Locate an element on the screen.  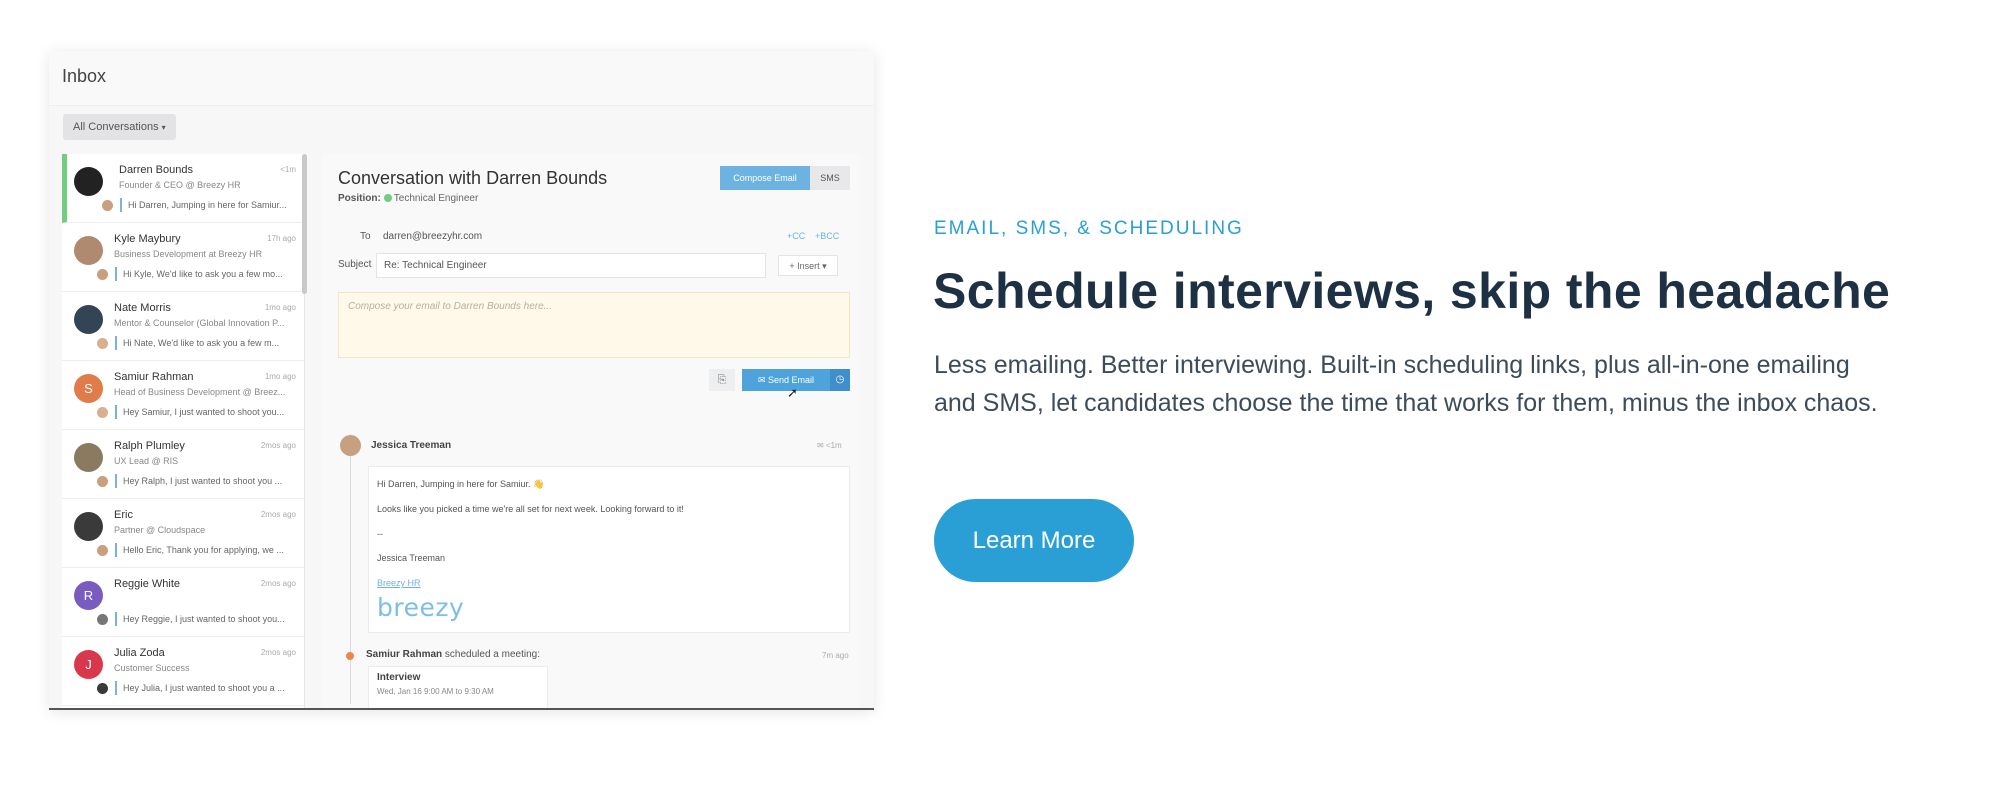
signature-name: Jessica Treeman is located at coordinates (411, 558).